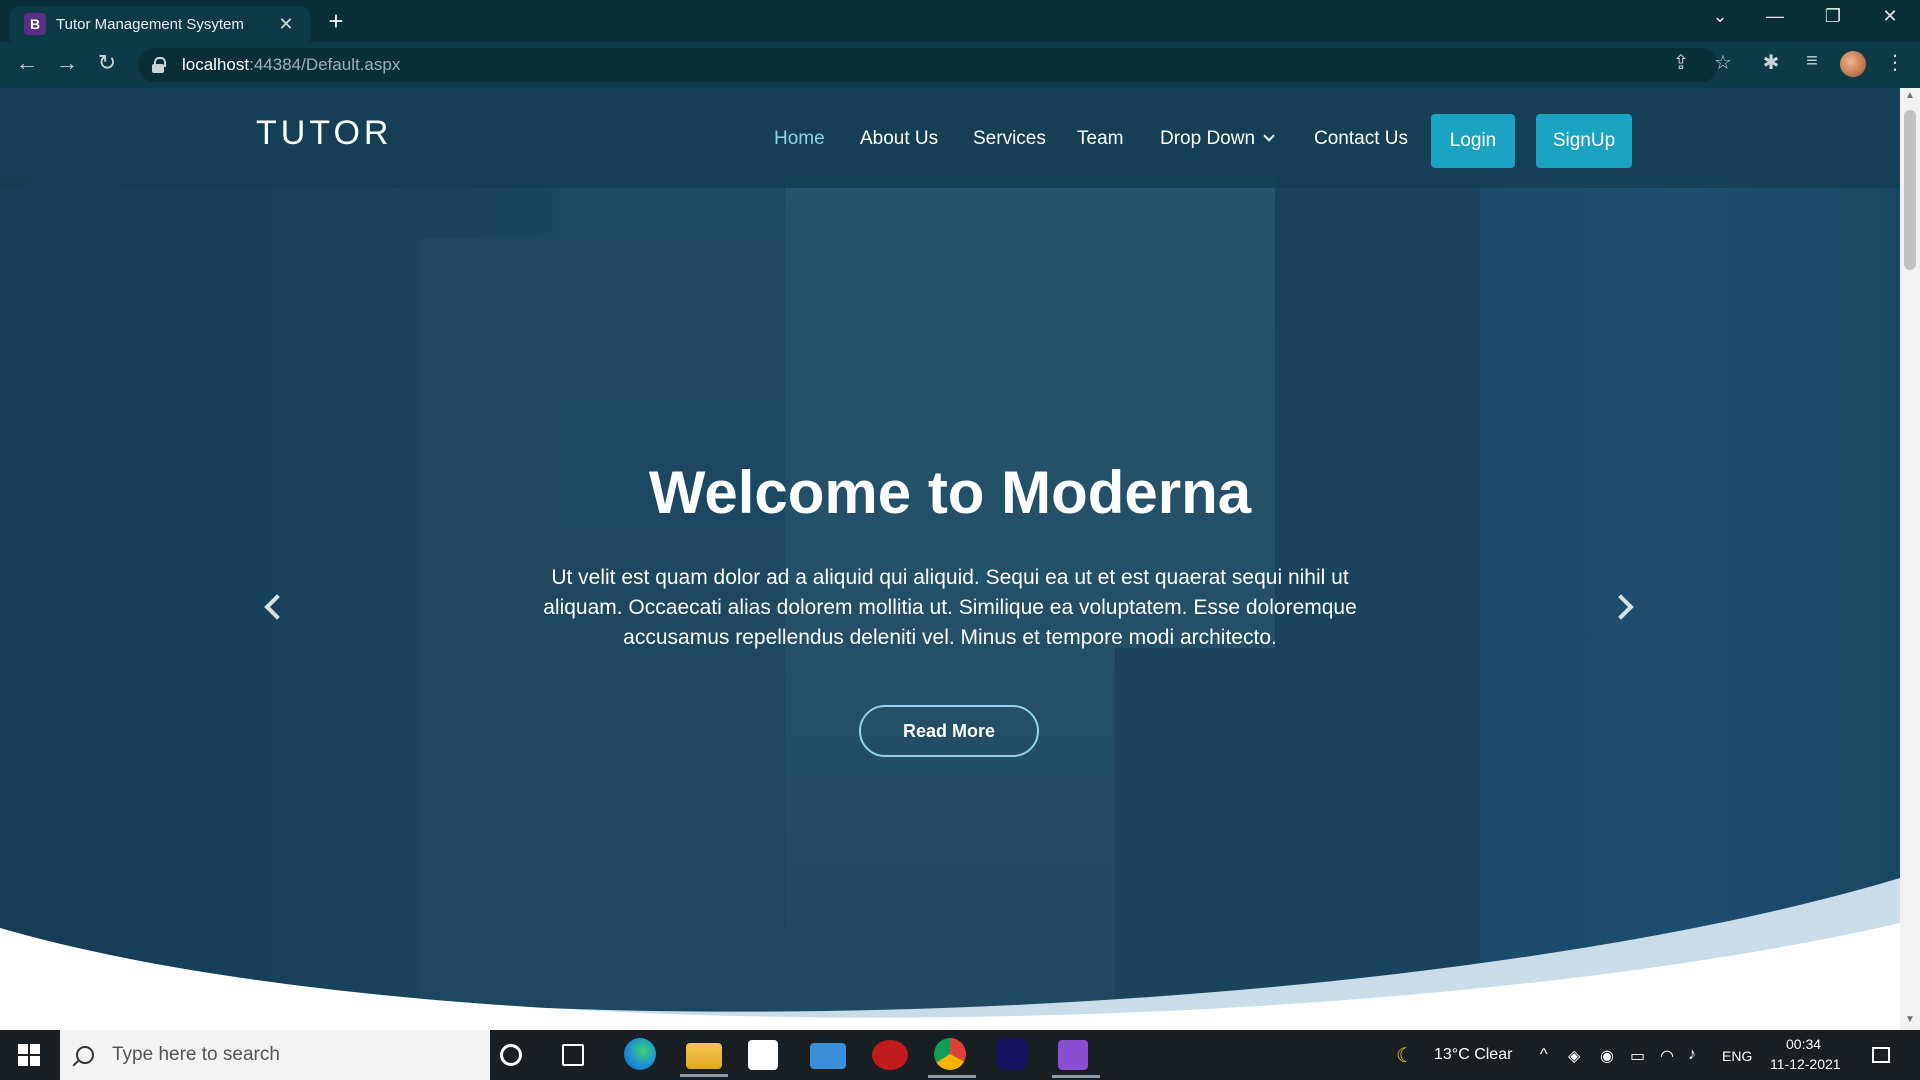 This screenshot has width=1920, height=1080. What do you see at coordinates (35, 24) in the screenshot?
I see `bootstrap-favicon-icon: B` at bounding box center [35, 24].